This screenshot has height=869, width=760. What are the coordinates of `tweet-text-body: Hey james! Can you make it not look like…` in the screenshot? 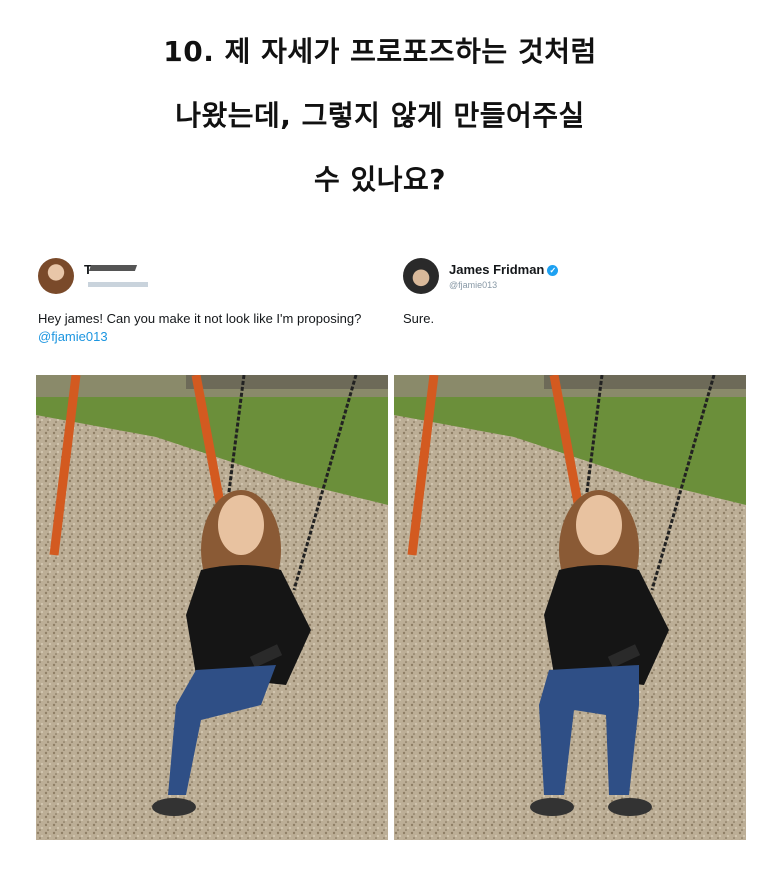 It's located at (200, 318).